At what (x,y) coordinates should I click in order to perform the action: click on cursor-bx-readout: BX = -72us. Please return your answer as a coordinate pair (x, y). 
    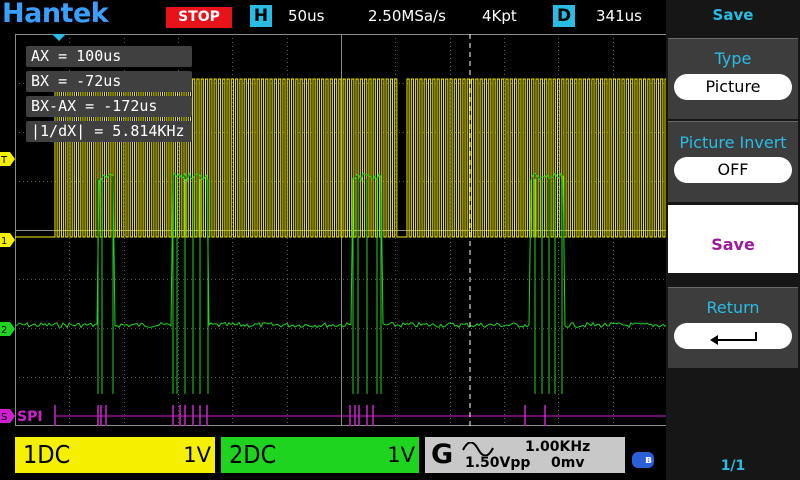
    Looking at the image, I should click on (109, 81).